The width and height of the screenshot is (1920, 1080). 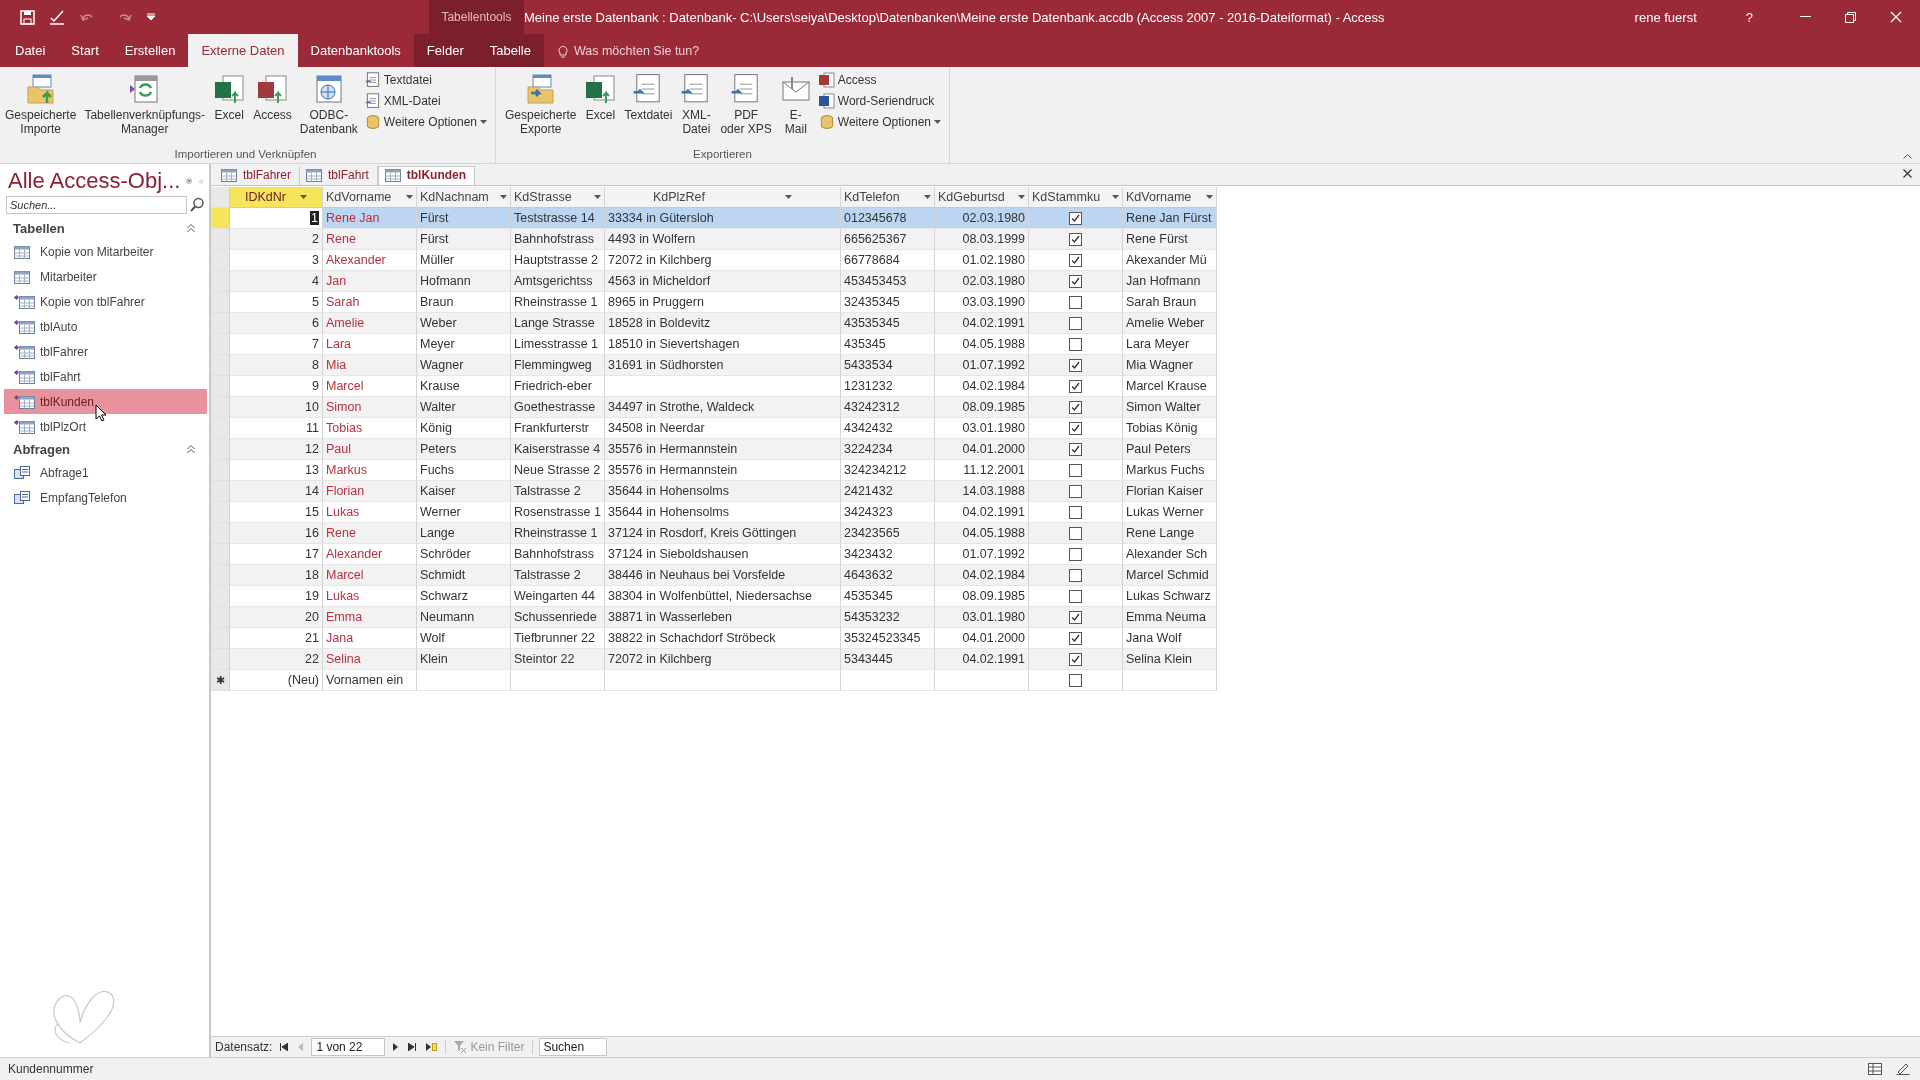 What do you see at coordinates (303, 197) in the screenshot?
I see `sort-caret-icon` at bounding box center [303, 197].